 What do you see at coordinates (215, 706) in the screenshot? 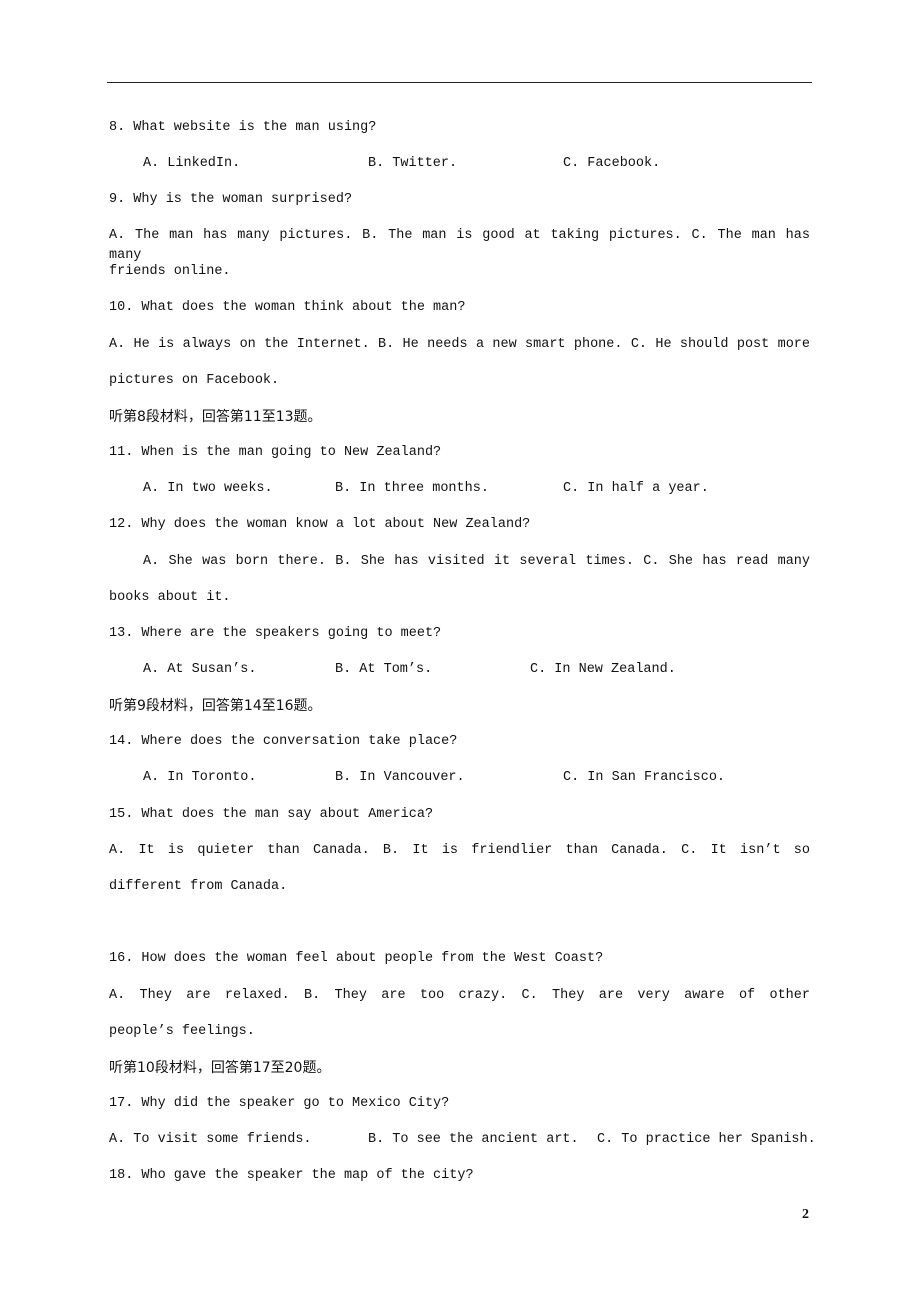
I see `section-instruction: 听第9段材料，回答第14至16题。` at bounding box center [215, 706].